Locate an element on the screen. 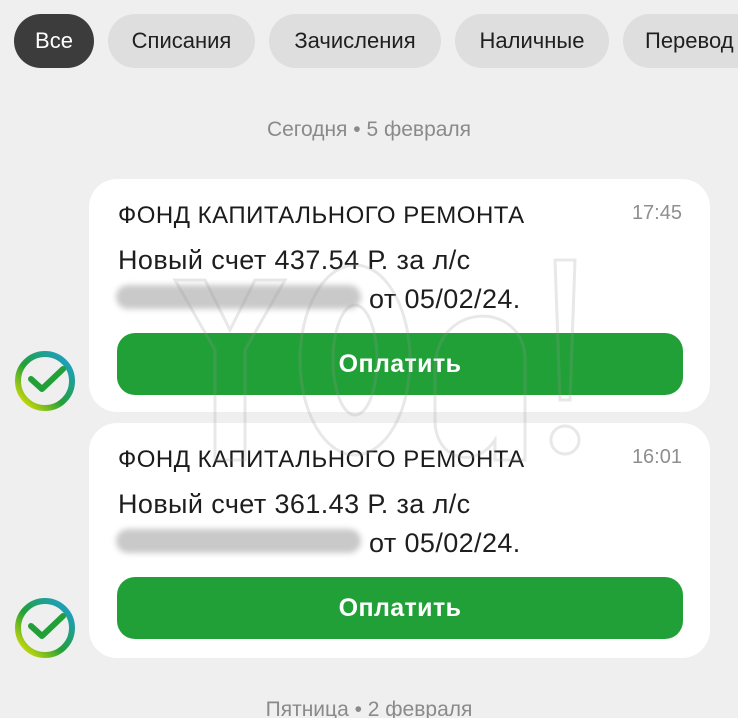  filter-credits-chip: Зачисления is located at coordinates (355, 41).